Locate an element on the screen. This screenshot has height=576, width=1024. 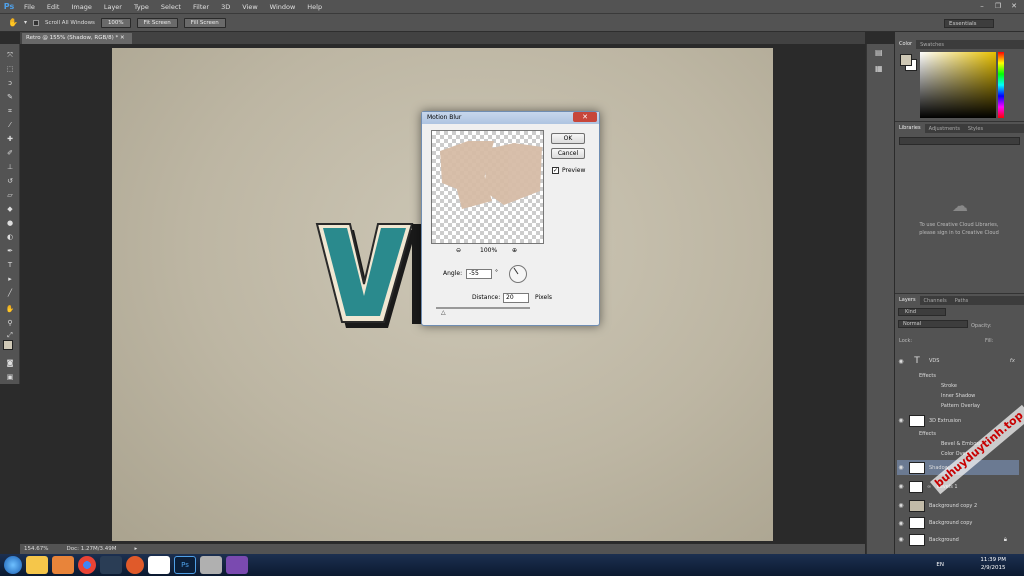
crop-tool-icon: ⌗ is located at coordinates (10, 111).